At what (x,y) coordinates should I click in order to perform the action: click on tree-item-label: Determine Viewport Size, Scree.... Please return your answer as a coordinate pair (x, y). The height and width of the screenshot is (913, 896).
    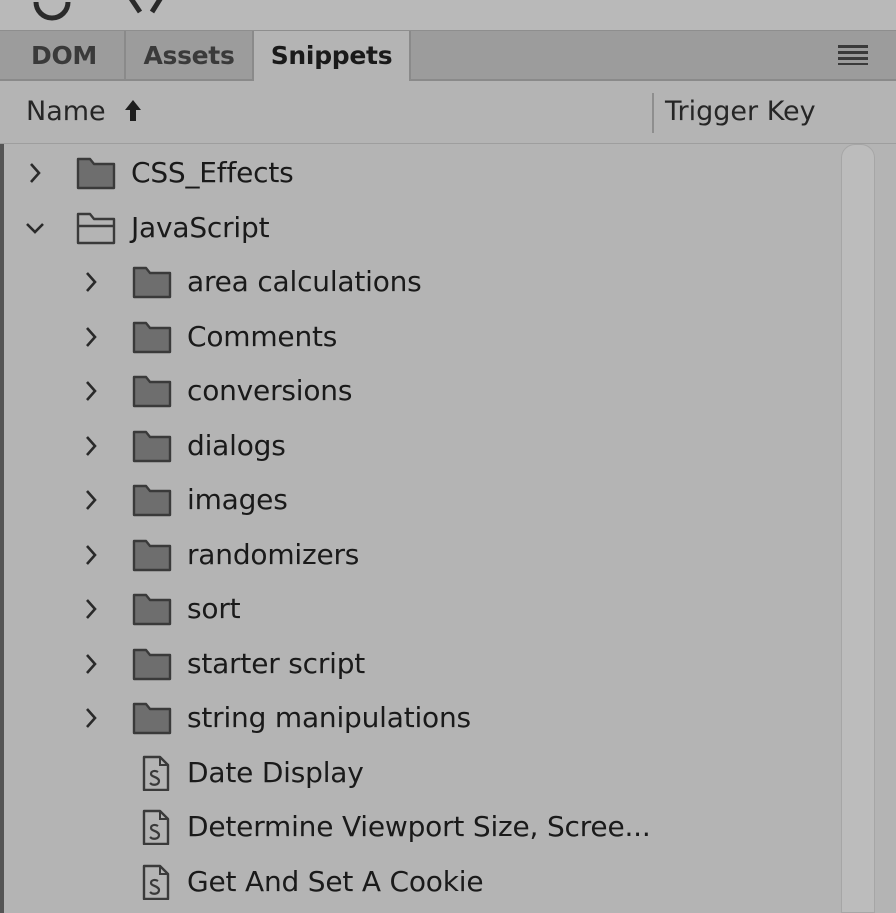
    Looking at the image, I should click on (419, 826).